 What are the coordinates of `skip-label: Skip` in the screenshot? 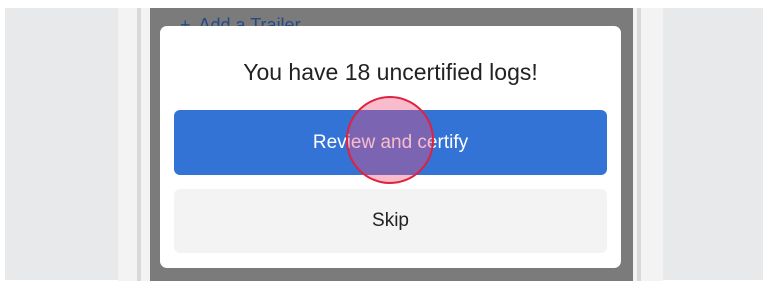 It's located at (390, 220).